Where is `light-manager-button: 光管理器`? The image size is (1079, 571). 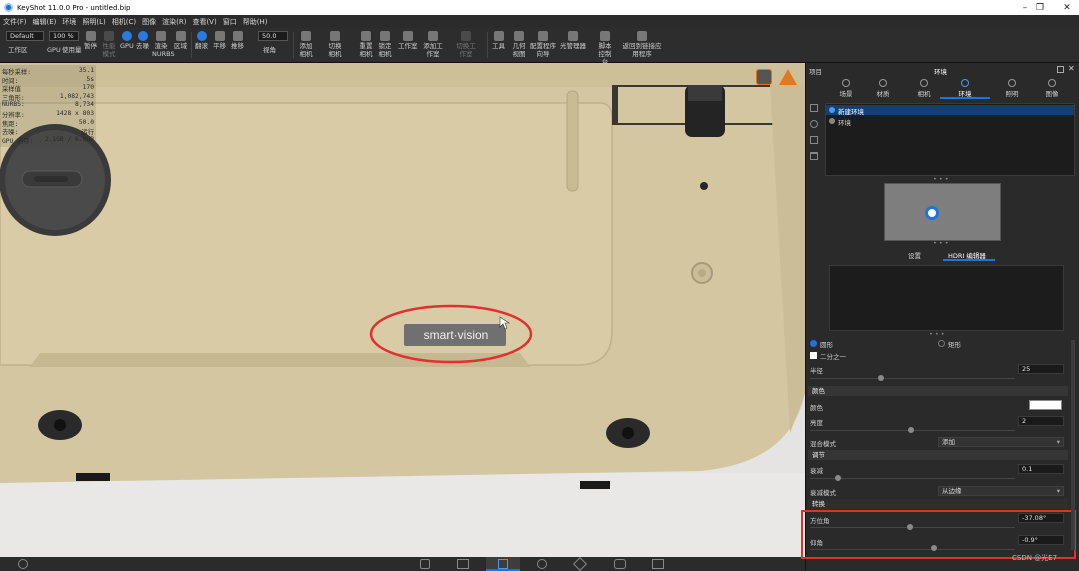 light-manager-button: 光管理器 is located at coordinates (573, 40).